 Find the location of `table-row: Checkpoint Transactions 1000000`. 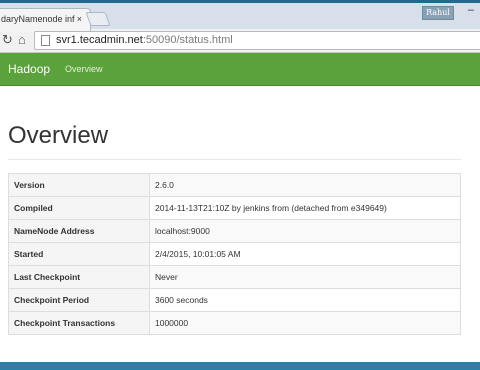

table-row: Checkpoint Transactions 1000000 is located at coordinates (234, 323).